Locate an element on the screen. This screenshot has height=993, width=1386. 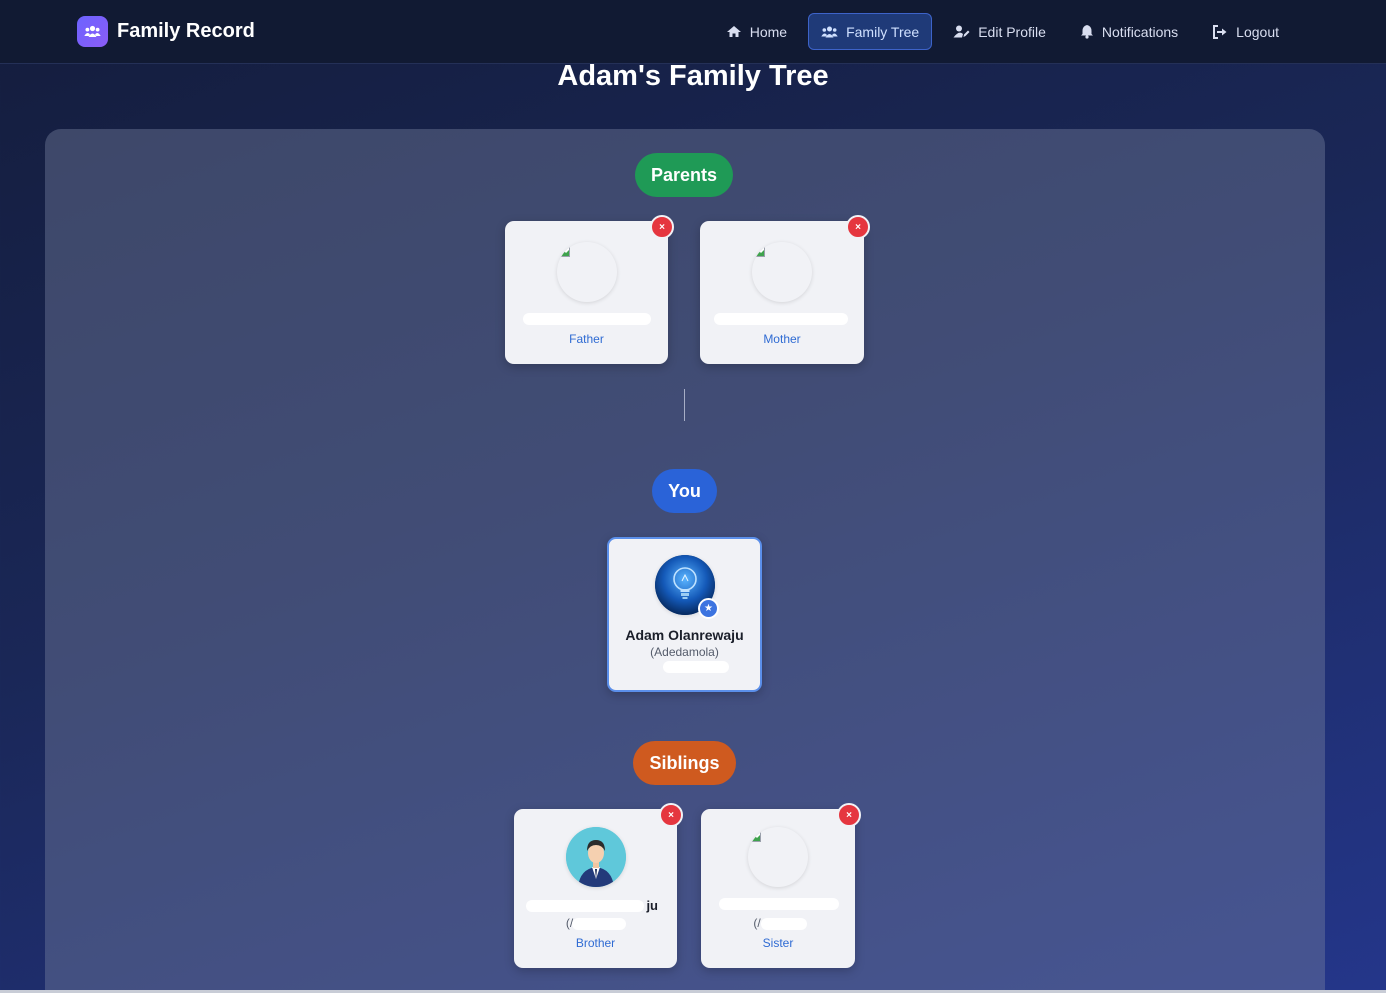
brother-avatar is located at coordinates (595, 857).